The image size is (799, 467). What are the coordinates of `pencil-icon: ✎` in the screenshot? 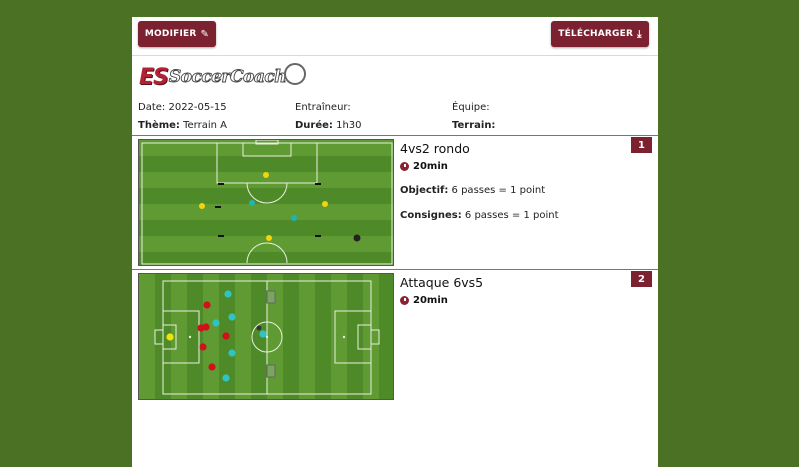 It's located at (205, 34).